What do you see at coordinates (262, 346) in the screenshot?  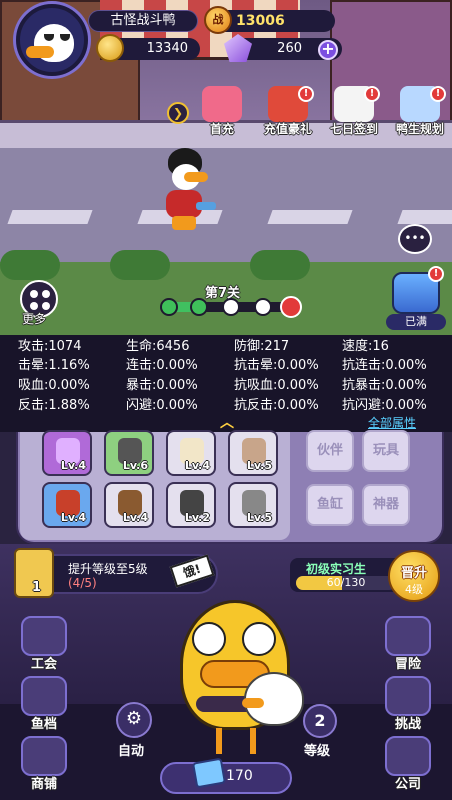 I see `stat: 防御:217` at bounding box center [262, 346].